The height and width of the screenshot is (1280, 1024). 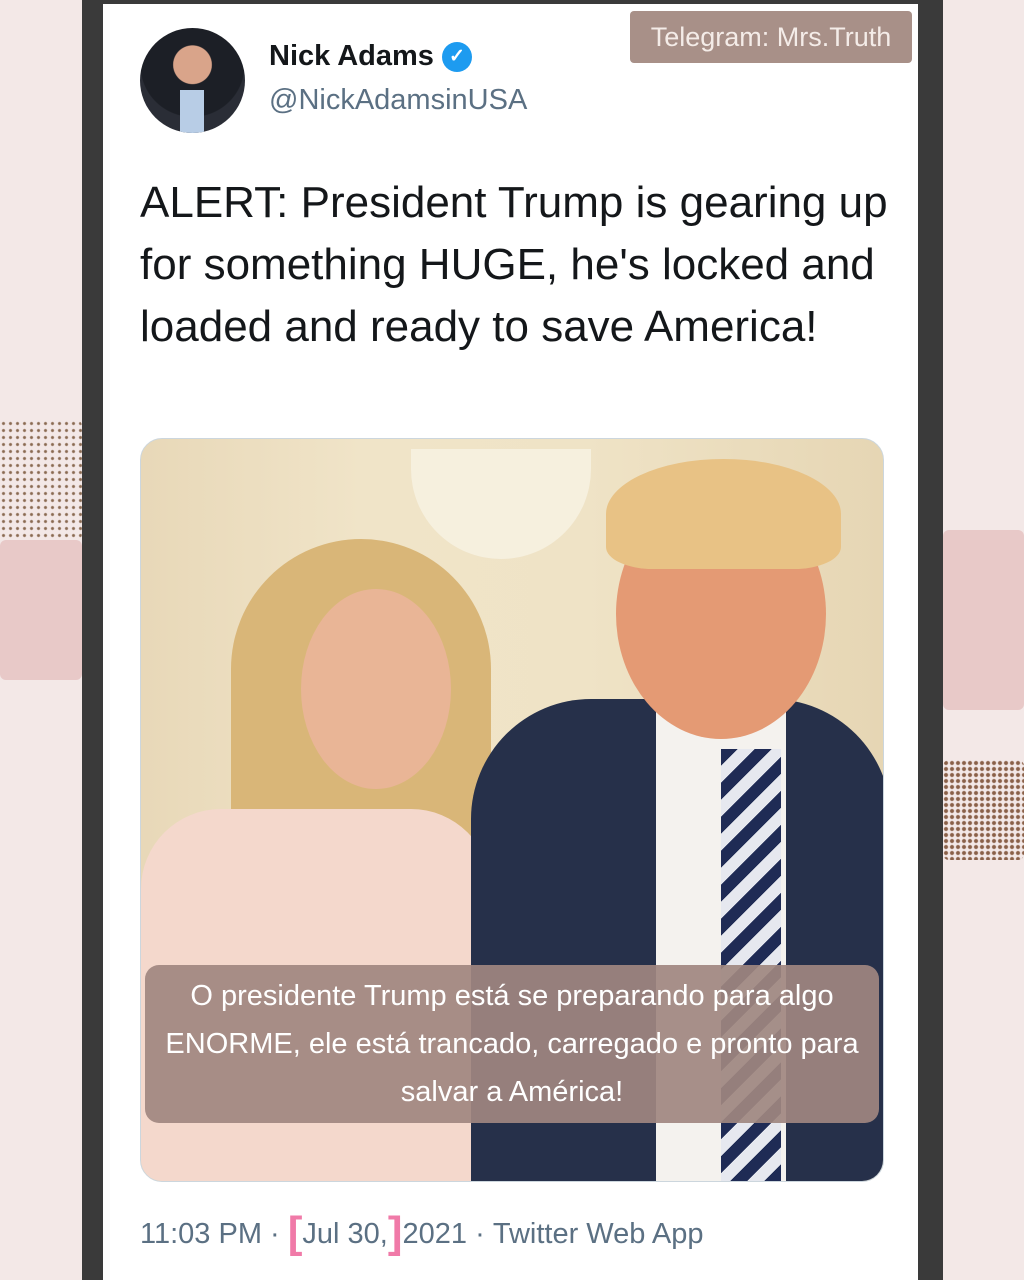 I want to click on decorative-swatch-left, so click(x=41, y=610).